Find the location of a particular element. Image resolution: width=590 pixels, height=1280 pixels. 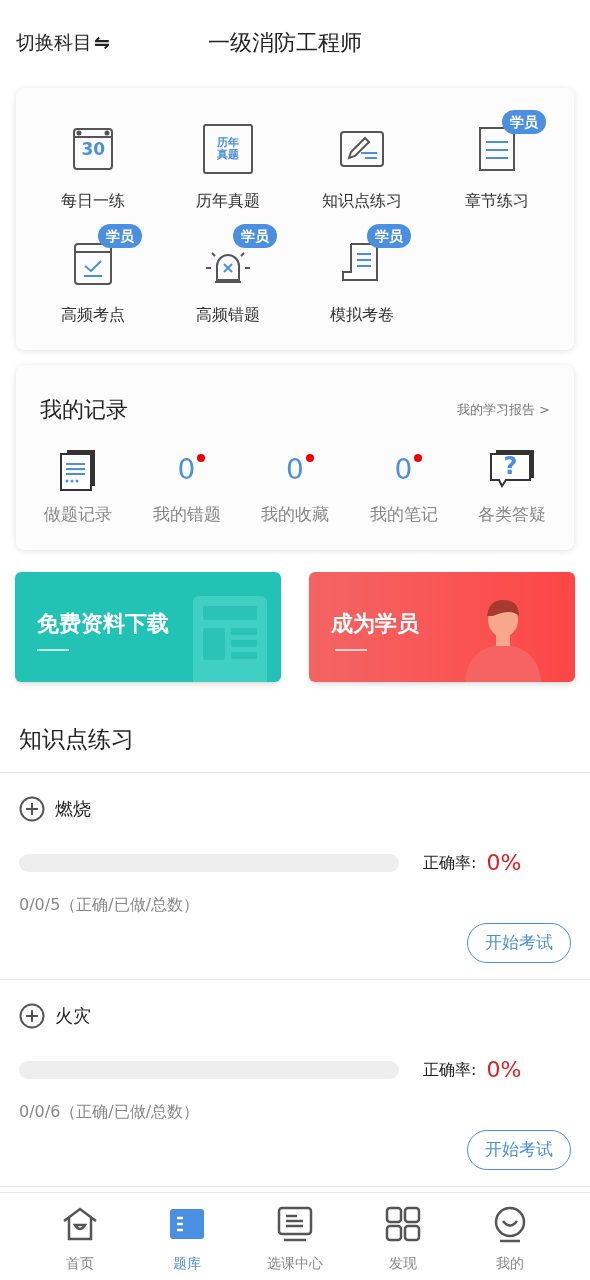

feature-item: 学员 章节练习 is located at coordinates (496, 167).